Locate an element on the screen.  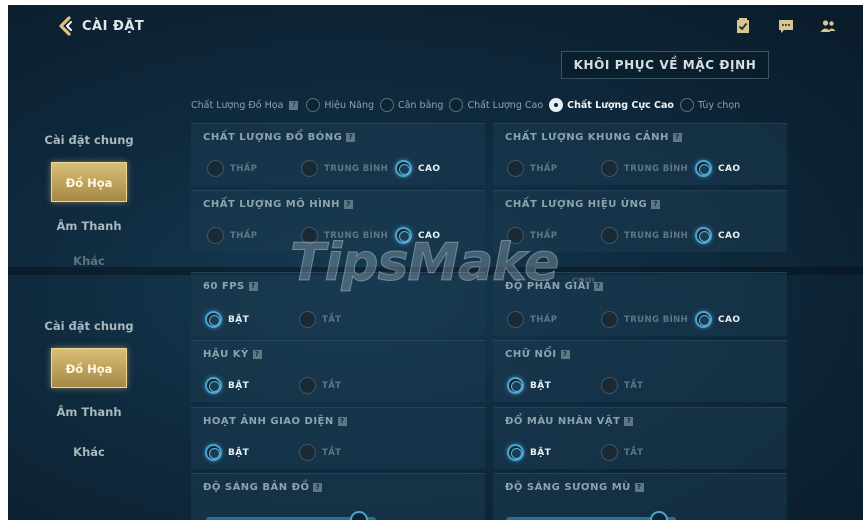
preset-option-custom: Tùy chọn is located at coordinates (709, 105).